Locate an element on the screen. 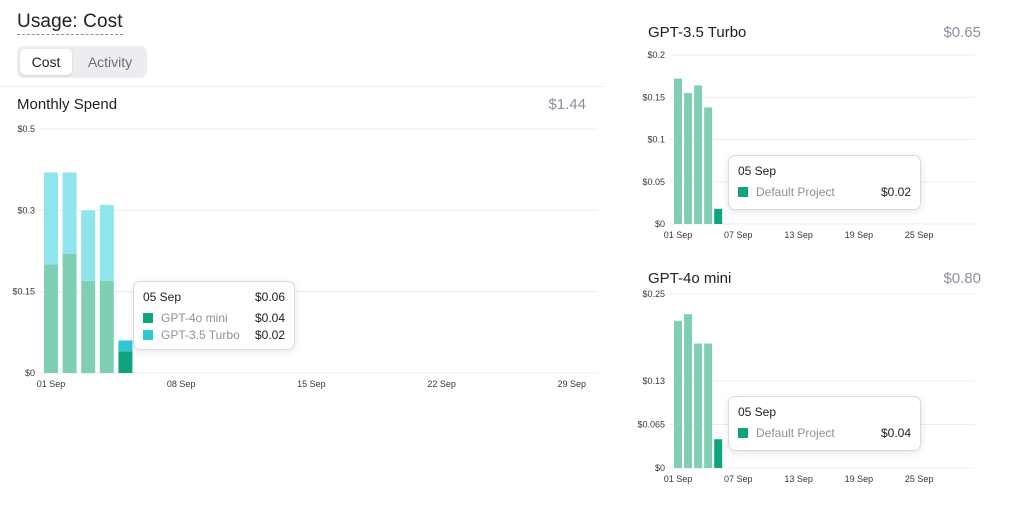  x-tick-label: 08 Sep is located at coordinates (181, 384).